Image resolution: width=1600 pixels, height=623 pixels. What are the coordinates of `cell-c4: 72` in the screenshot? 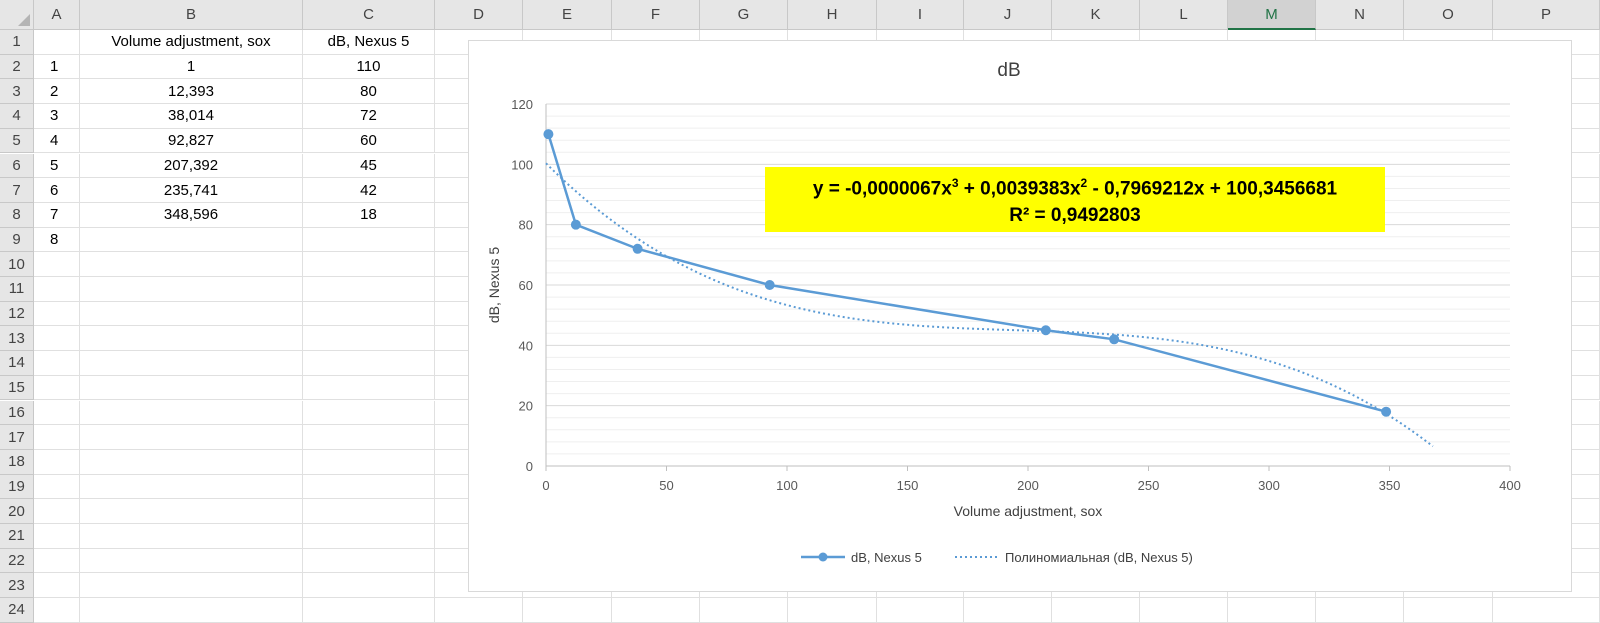 It's located at (369, 116).